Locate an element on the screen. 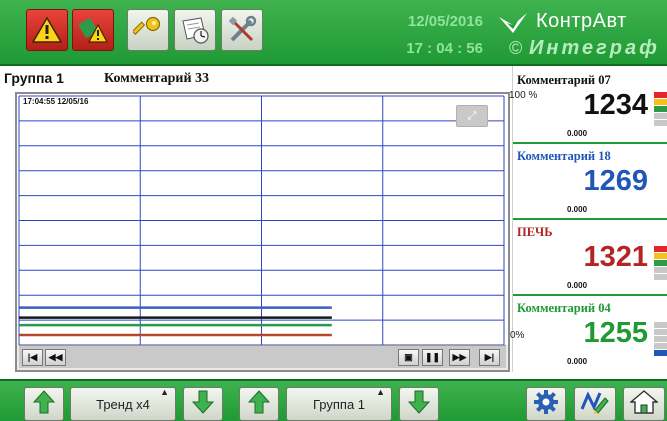  group-selector: Группа 1 ▲ is located at coordinates (339, 404).